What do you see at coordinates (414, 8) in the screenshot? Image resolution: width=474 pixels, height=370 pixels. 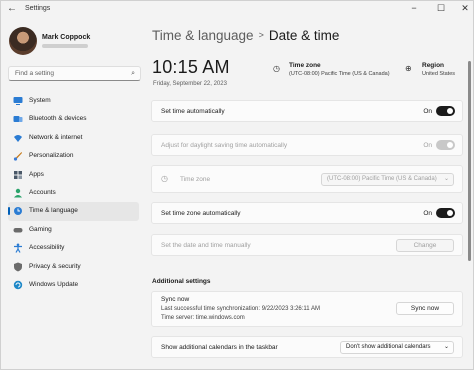 I see `minimize-icon: −` at bounding box center [414, 8].